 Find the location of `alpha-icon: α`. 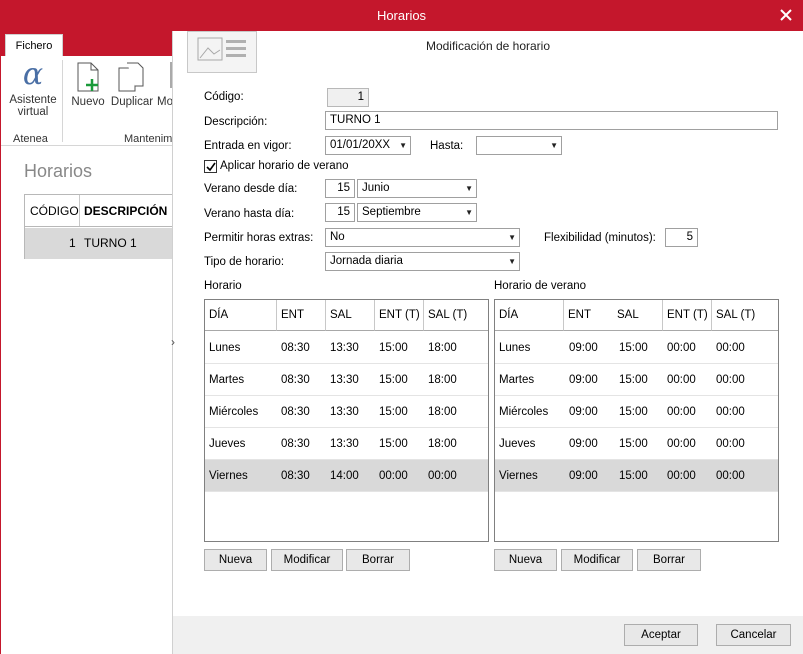

alpha-icon: α is located at coordinates (33, 74).